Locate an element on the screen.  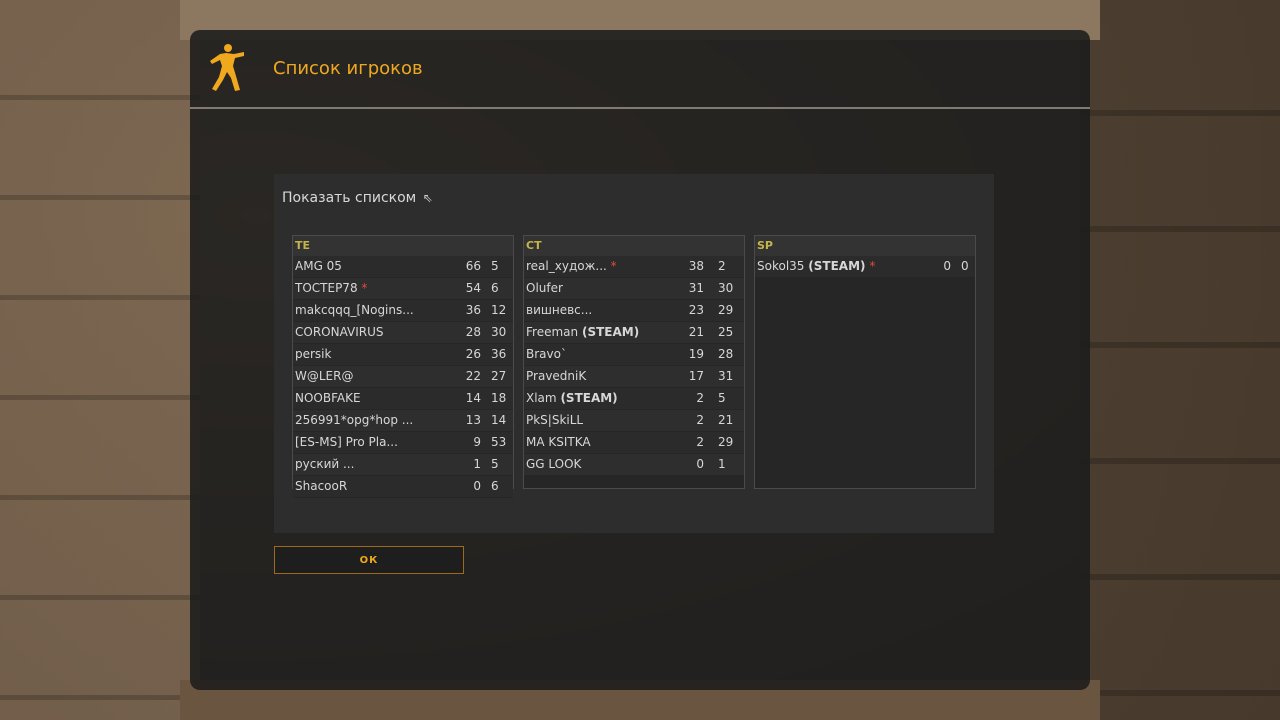
player-row: Bravo` 19 28 is located at coordinates (634, 355).